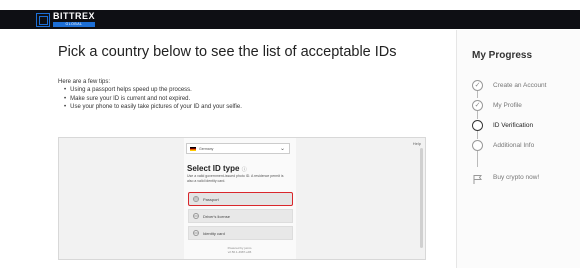 This screenshot has height=268, width=580. Describe the element at coordinates (421, 198) in the screenshot. I see `frame-scrollbar` at that location.